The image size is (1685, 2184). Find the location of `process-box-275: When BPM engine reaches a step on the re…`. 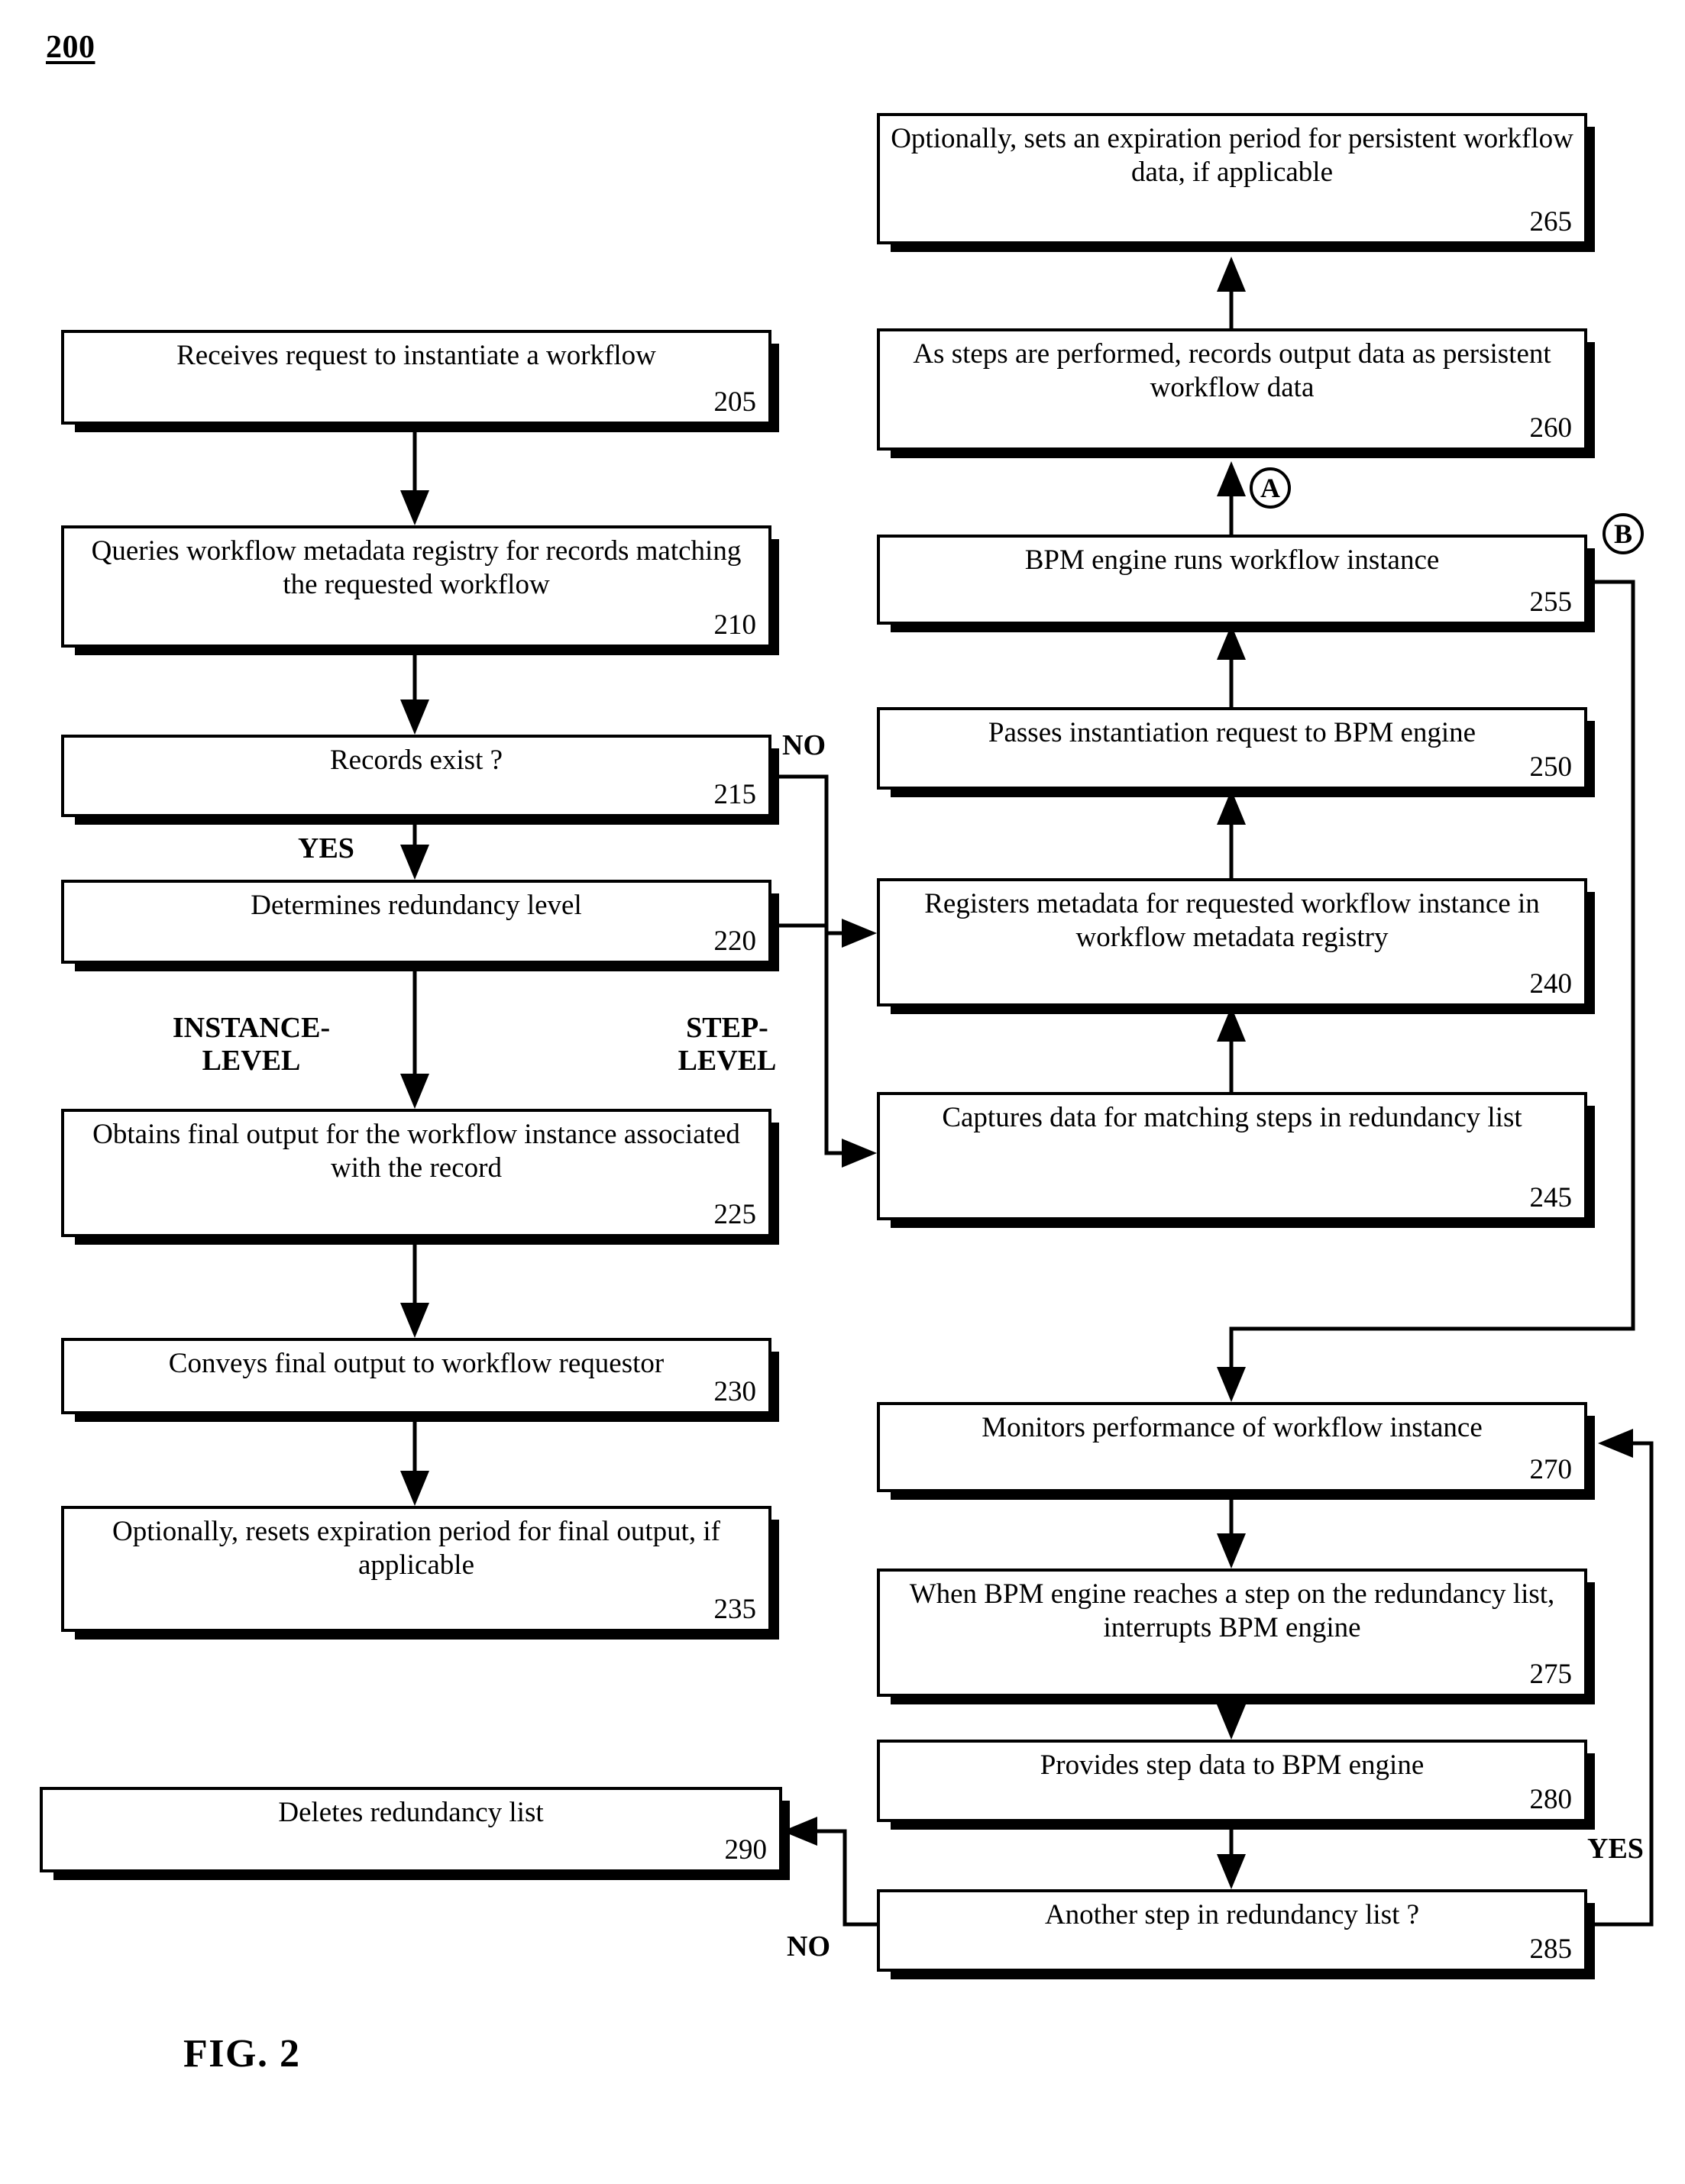

process-box-275: When BPM engine reaches a step on the re… is located at coordinates (1236, 1636).